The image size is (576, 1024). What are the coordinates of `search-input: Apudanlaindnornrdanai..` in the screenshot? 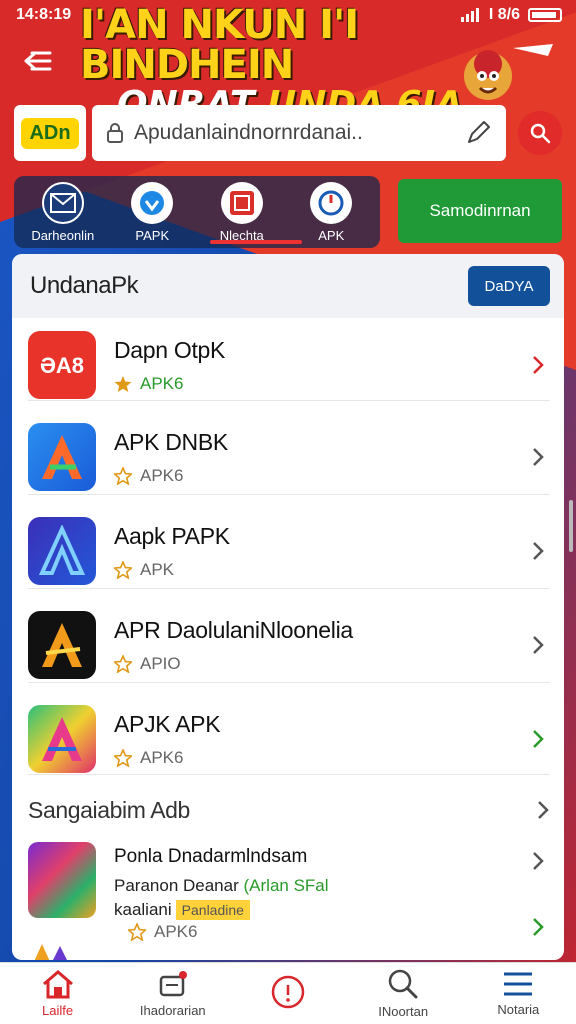 It's located at (299, 133).